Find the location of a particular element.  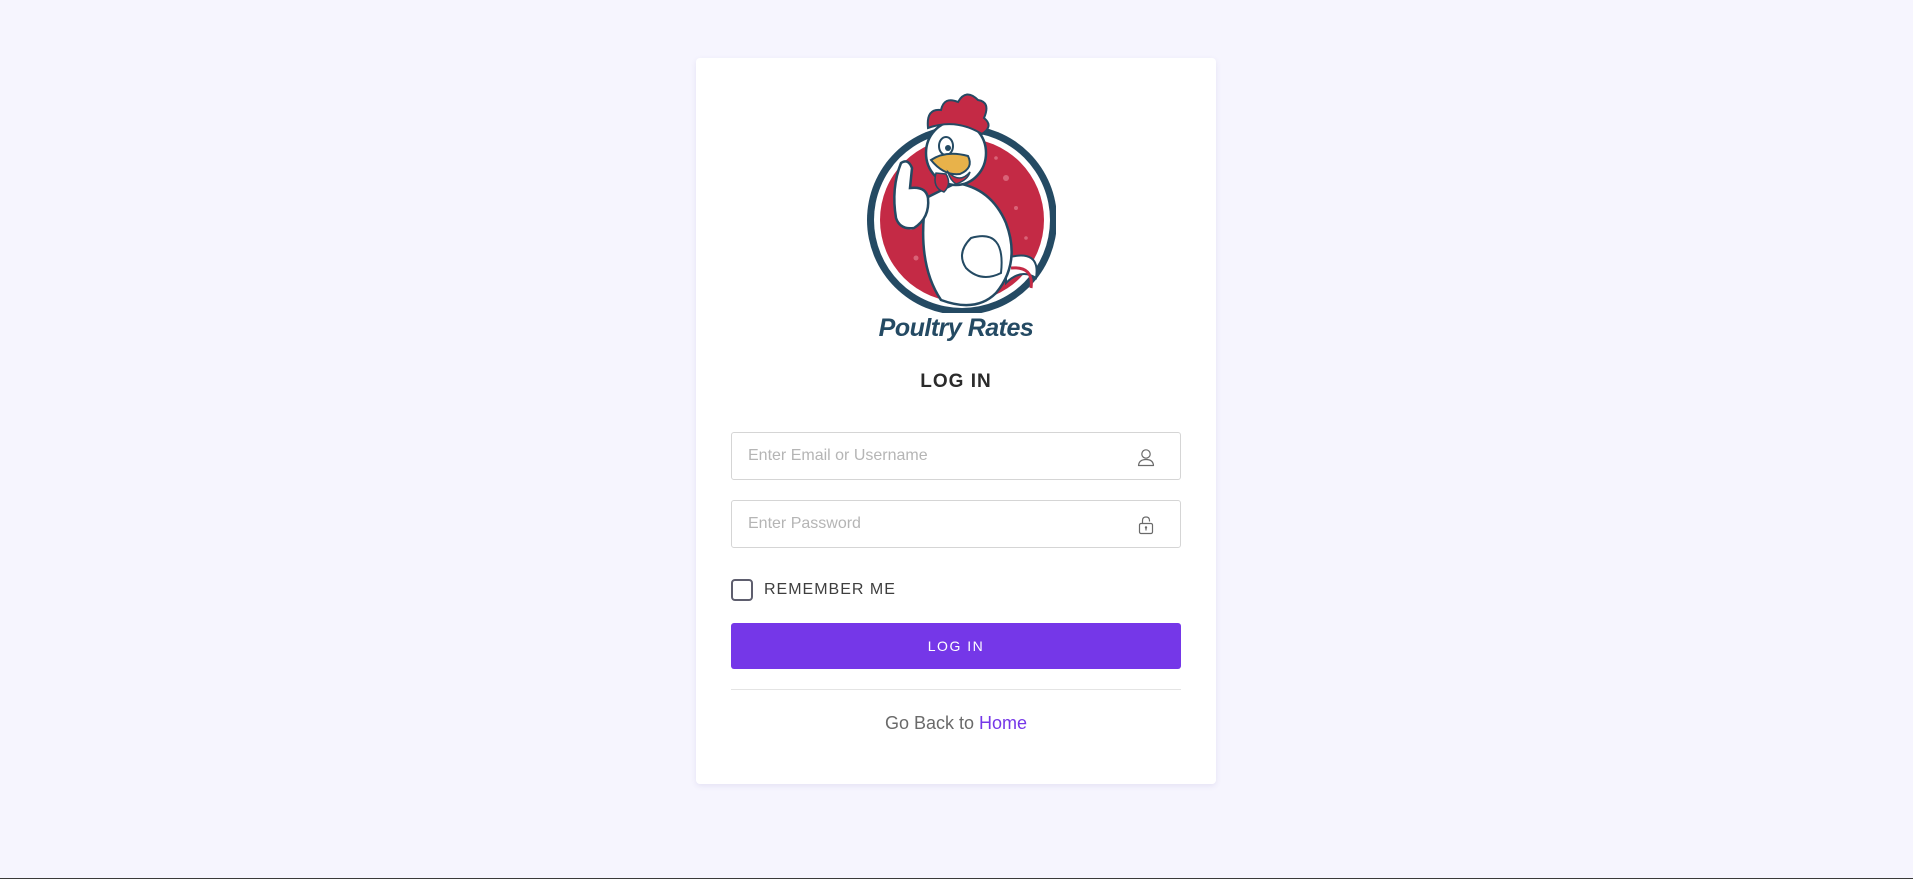

email-input is located at coordinates (956, 456).